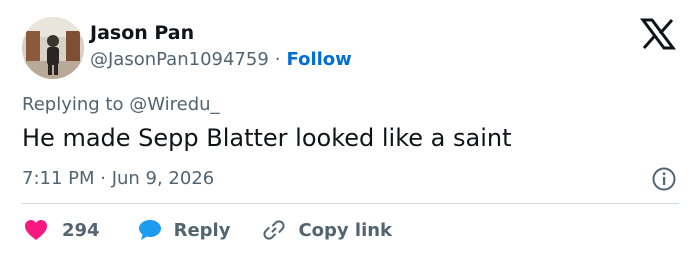 This screenshot has height=256, width=700. I want to click on like-button: 294, so click(62, 230).